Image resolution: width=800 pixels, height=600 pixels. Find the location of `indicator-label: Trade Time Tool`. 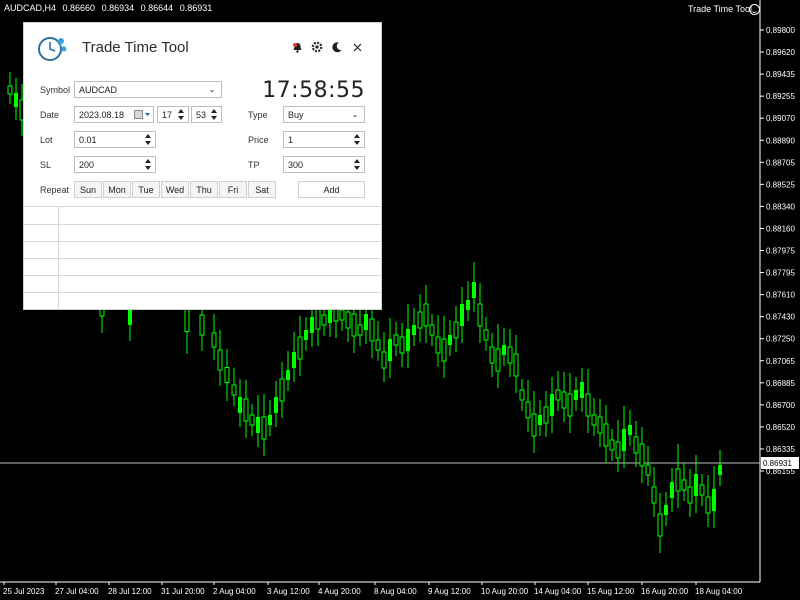

indicator-label: Trade Time Tool is located at coordinates (719, 9).